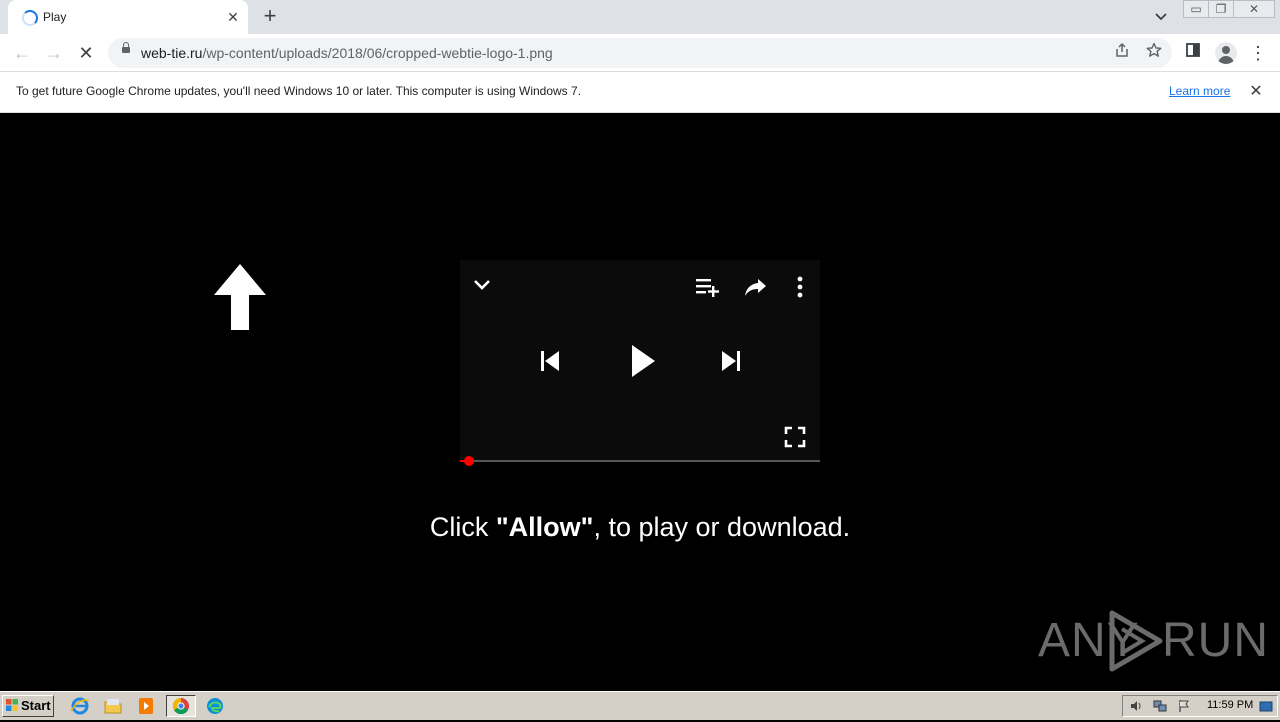 Image resolution: width=1280 pixels, height=722 pixels. I want to click on system-tray: 11:59 PM, so click(1200, 706).